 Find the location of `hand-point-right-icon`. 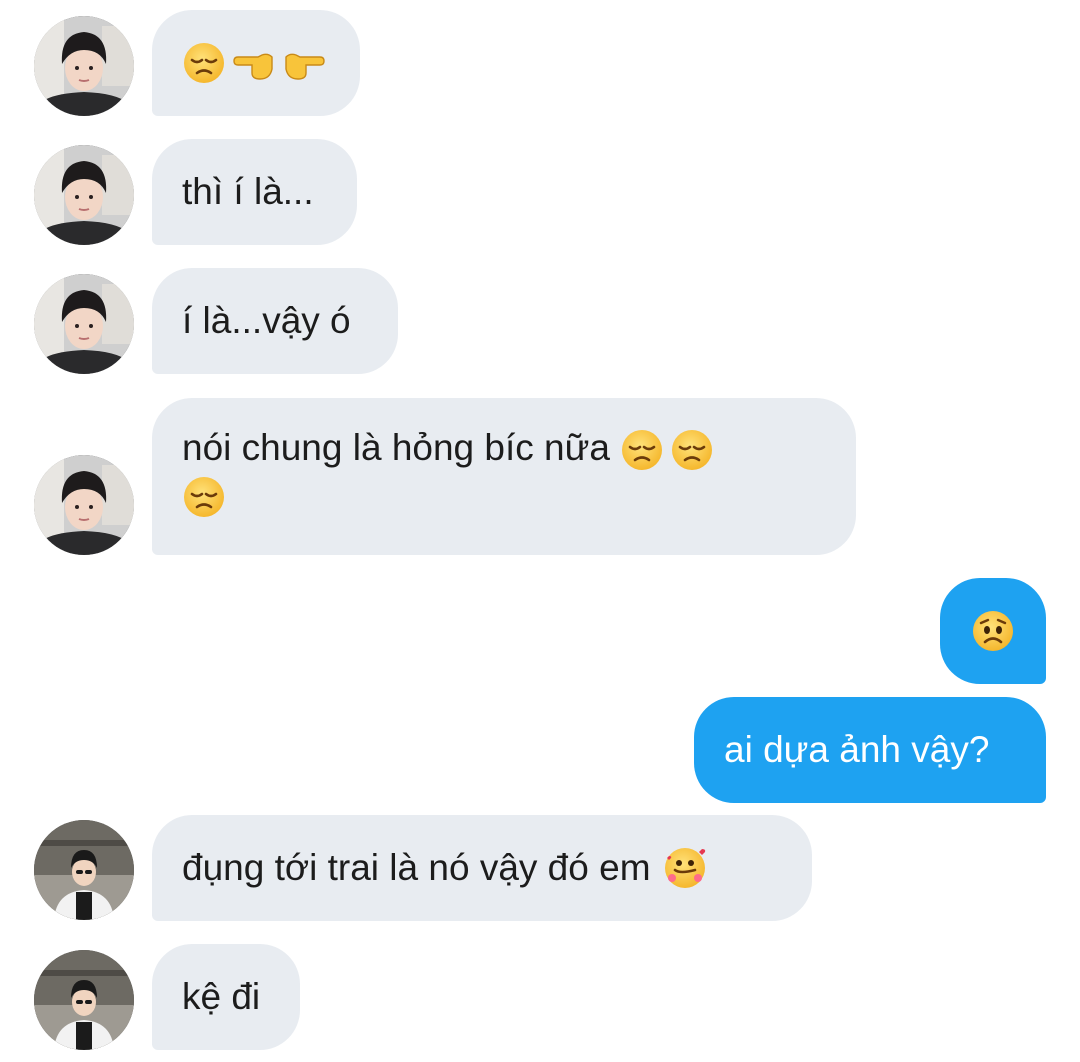

hand-point-right-icon is located at coordinates (304, 63).